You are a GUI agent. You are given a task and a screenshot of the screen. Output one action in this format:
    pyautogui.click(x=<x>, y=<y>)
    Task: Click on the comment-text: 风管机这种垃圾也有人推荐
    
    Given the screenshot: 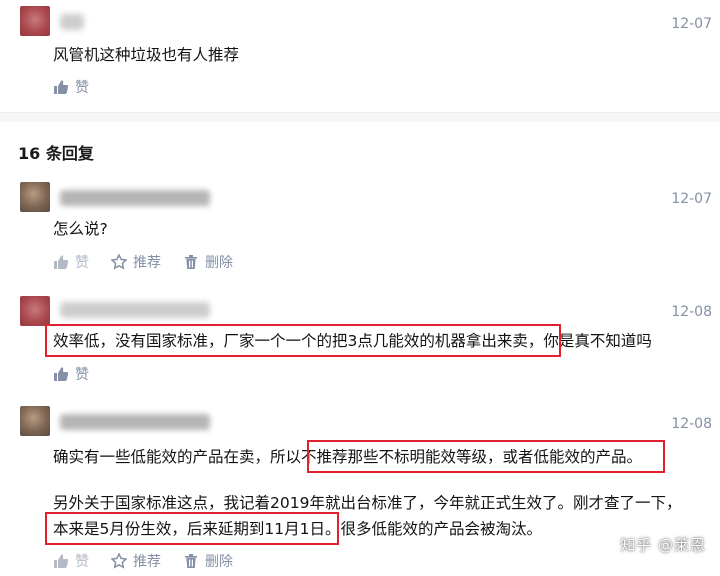 What is the action you would take?
    pyautogui.click(x=146, y=55)
    